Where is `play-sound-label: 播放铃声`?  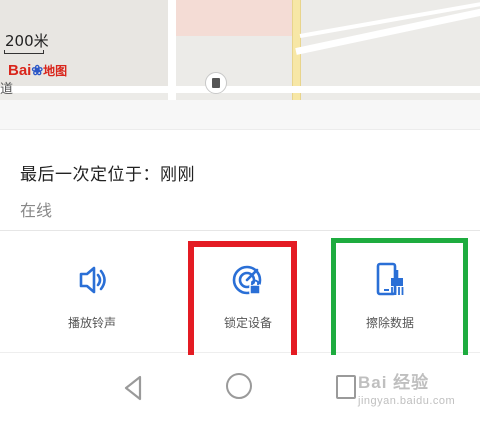
play-sound-label: 播放铃声 is located at coordinates (91, 323).